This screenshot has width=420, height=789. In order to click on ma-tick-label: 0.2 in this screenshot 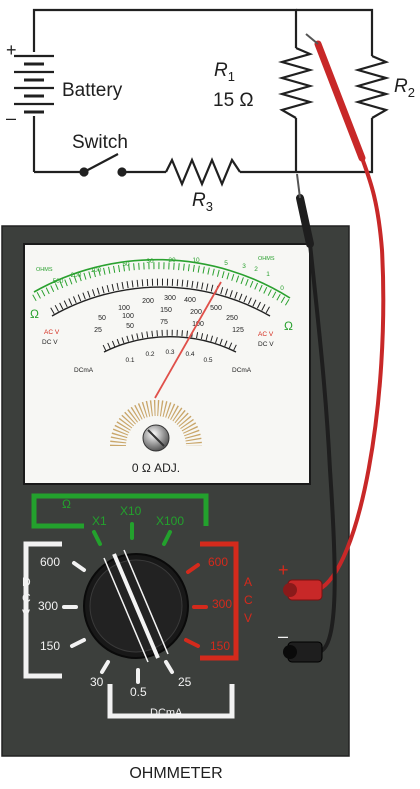, I will do `click(149, 354)`.